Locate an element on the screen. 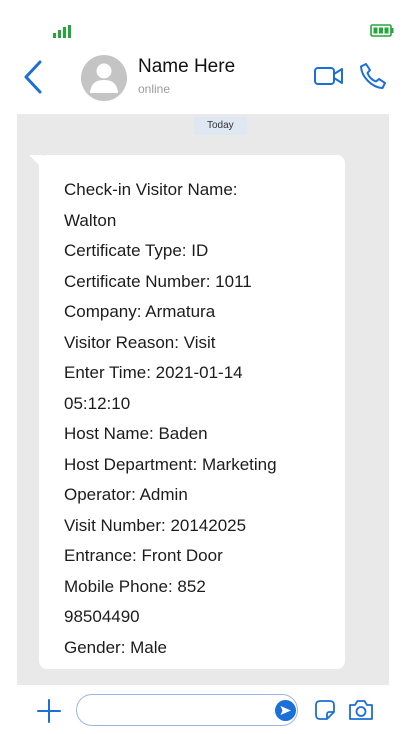 This screenshot has height=734, width=406. message-line: Host Name: Baden is located at coordinates (136, 433).